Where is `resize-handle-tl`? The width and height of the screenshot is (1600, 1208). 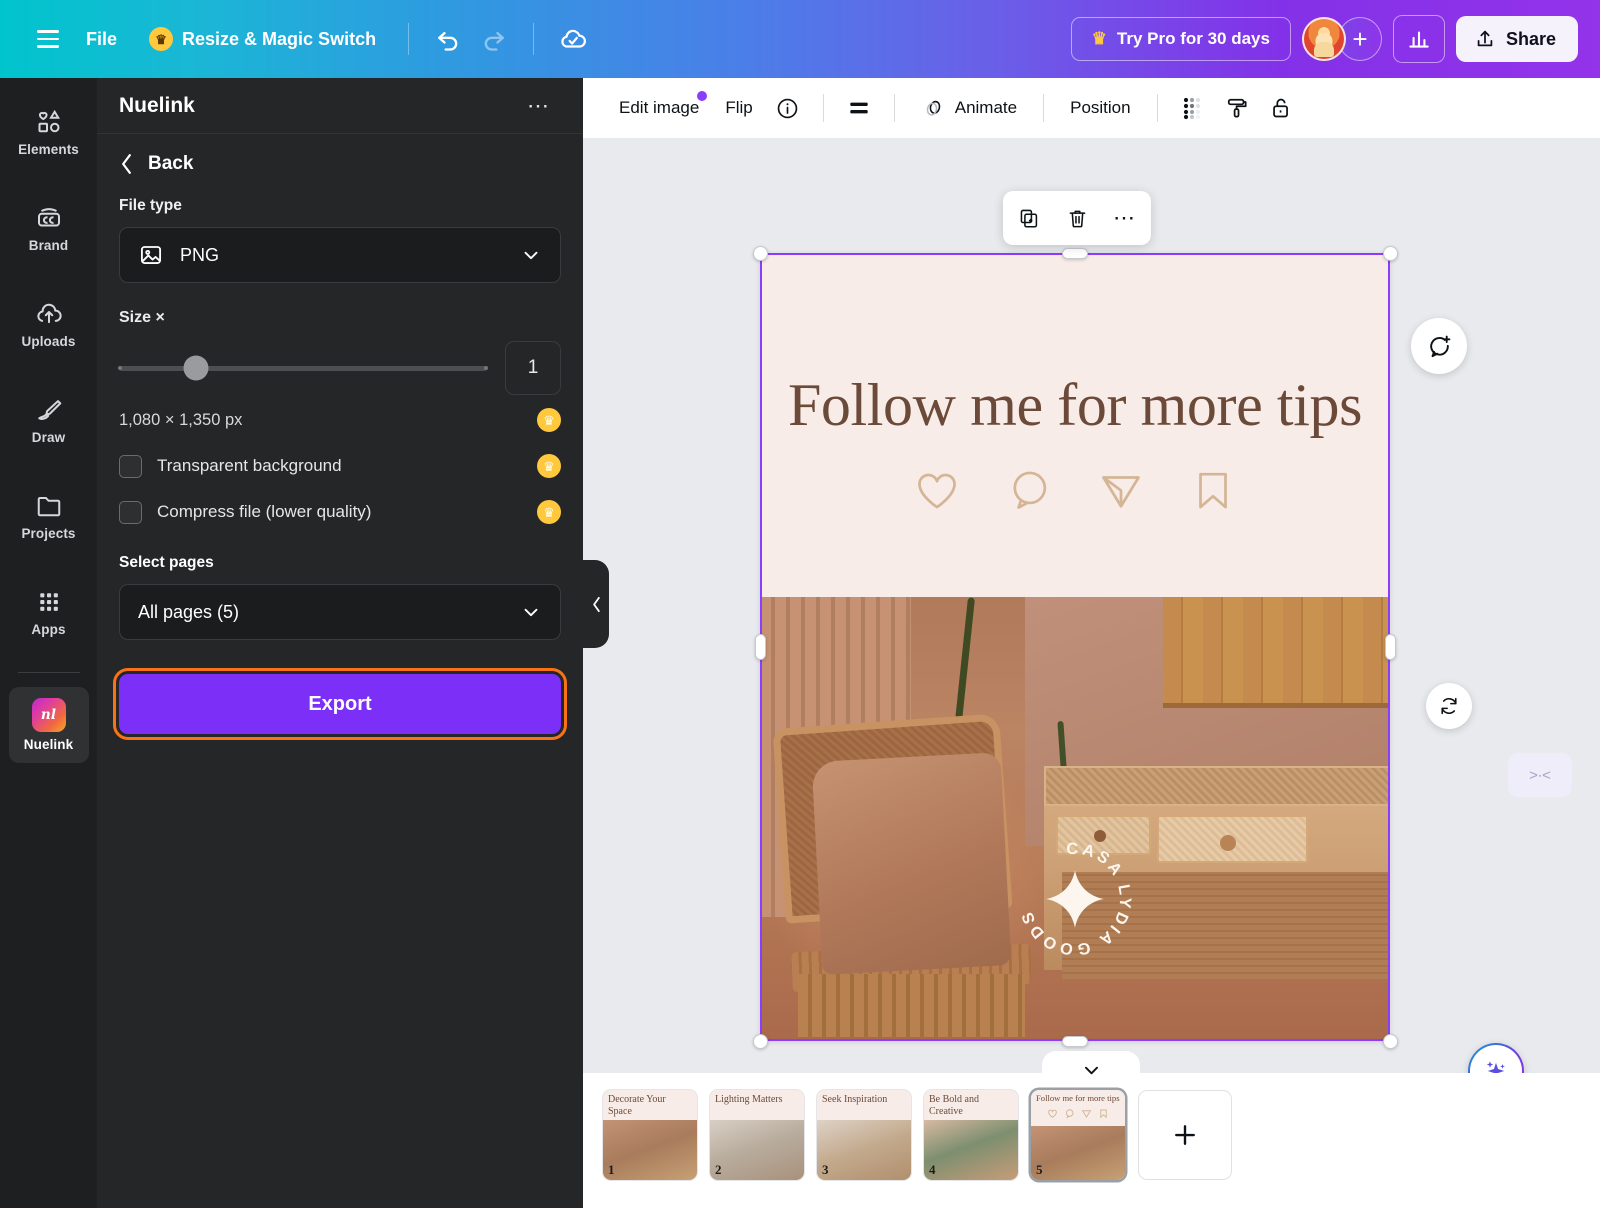
resize-handle-tl is located at coordinates (760, 253).